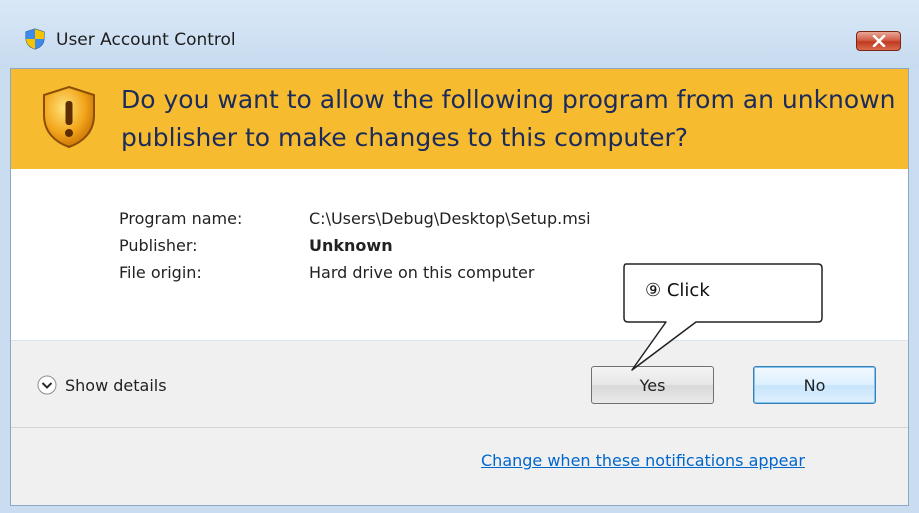  I want to click on file-origin-value: Hard drive on this computer, so click(422, 272).